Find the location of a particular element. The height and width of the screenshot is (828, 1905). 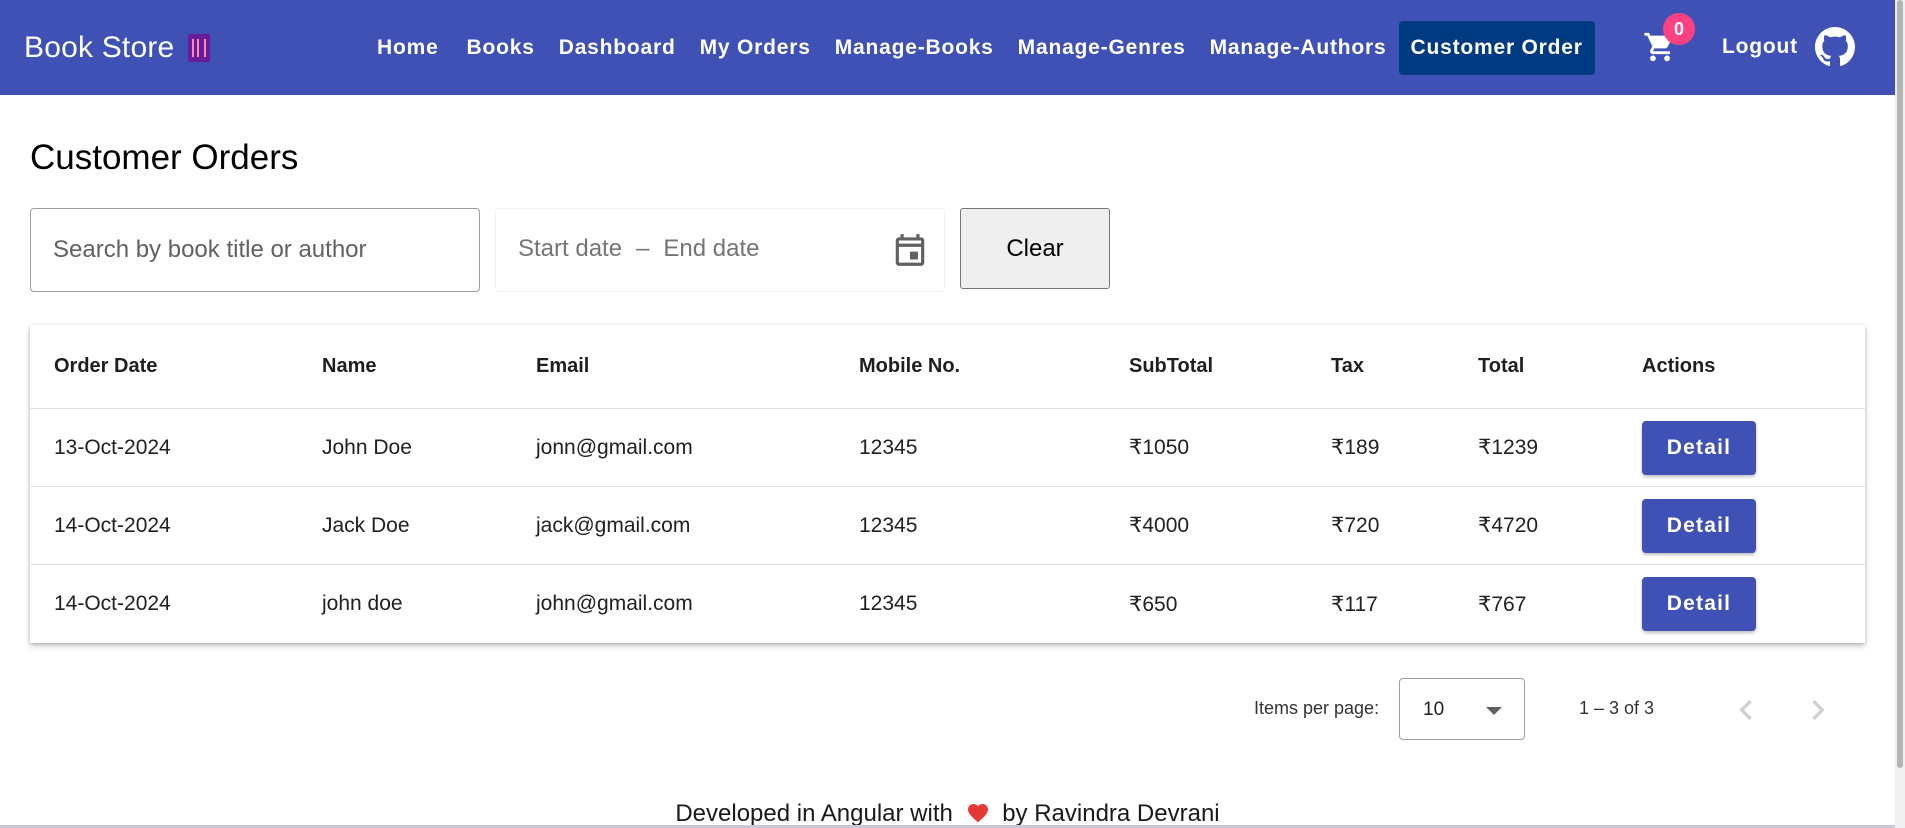

search-field is located at coordinates (255, 250).